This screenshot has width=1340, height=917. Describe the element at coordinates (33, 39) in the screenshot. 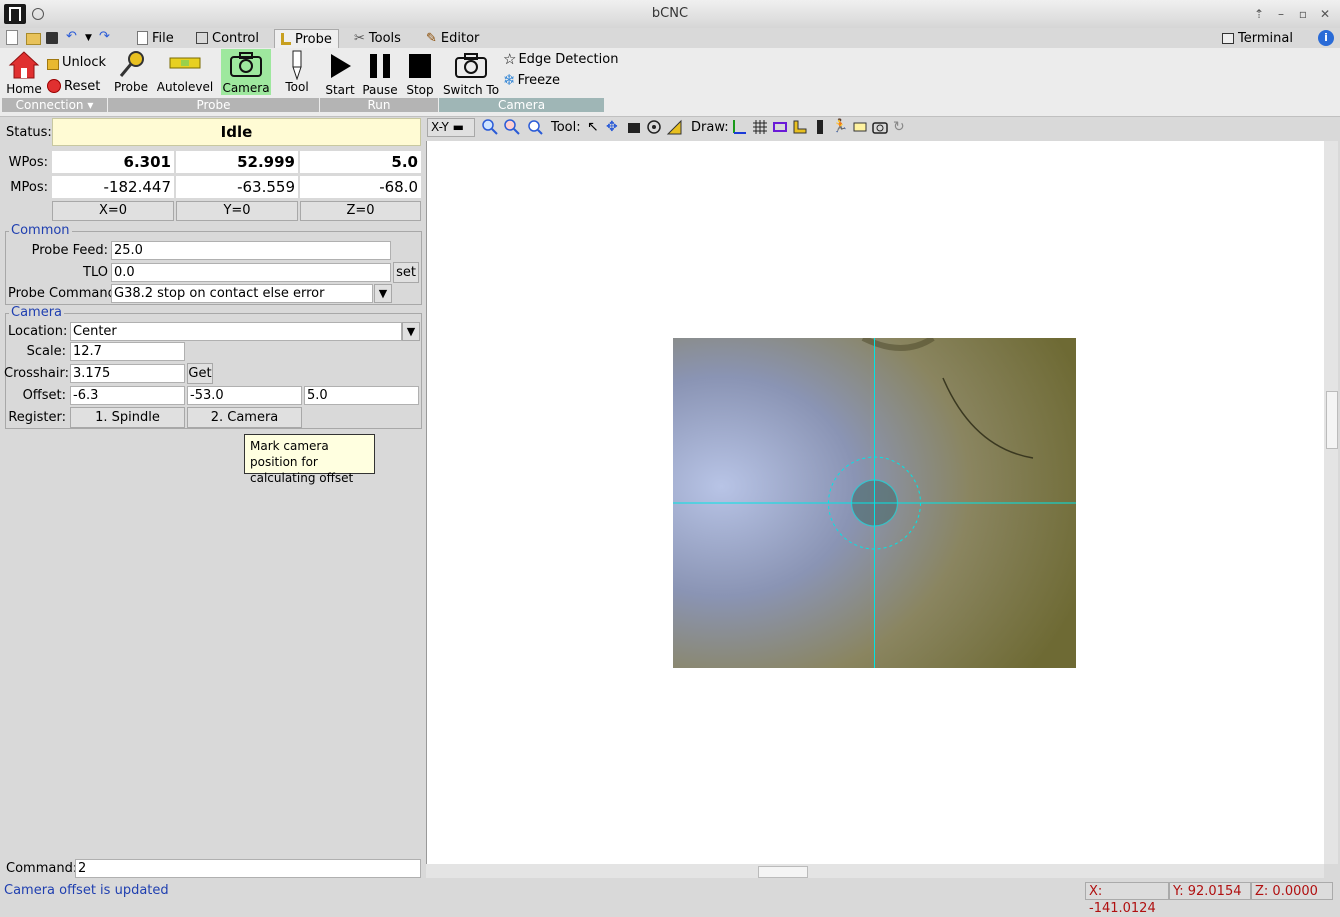

I see `open-folder-icon` at that location.